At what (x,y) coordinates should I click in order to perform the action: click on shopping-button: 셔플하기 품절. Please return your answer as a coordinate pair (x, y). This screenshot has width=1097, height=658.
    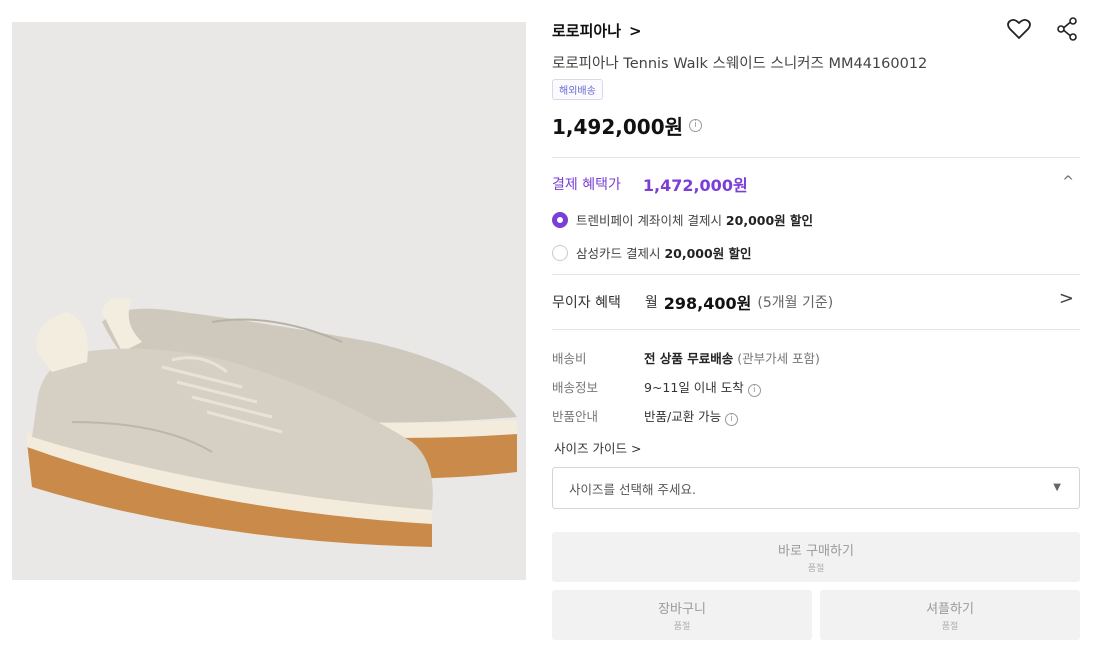
    Looking at the image, I should click on (950, 615).